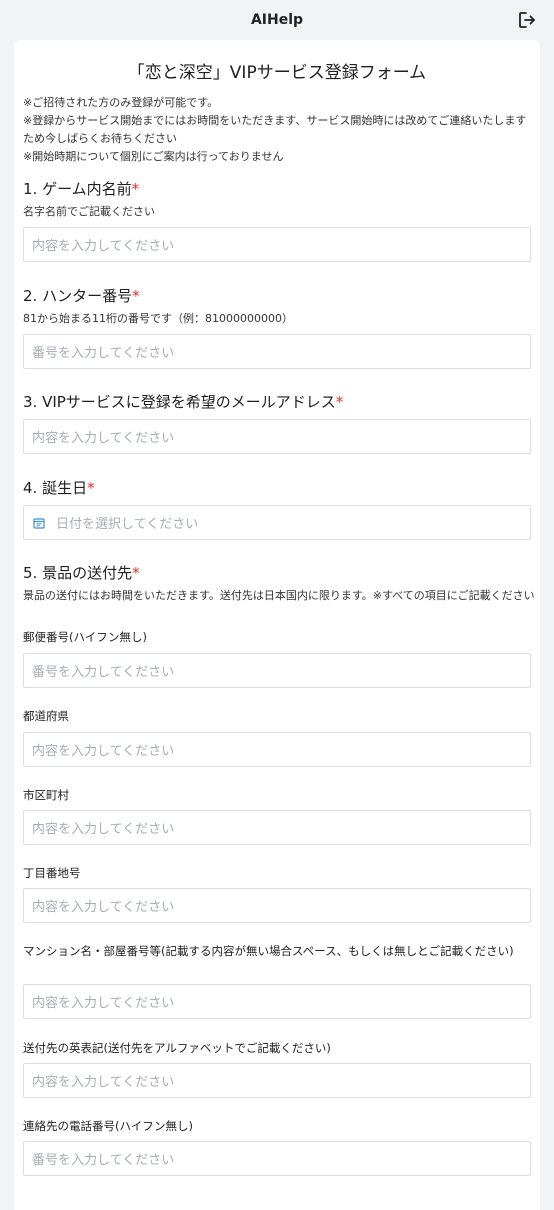 The width and height of the screenshot is (554, 1210). I want to click on notice-line: ※開始時期について個別にご案内は行っておりません, so click(153, 156).